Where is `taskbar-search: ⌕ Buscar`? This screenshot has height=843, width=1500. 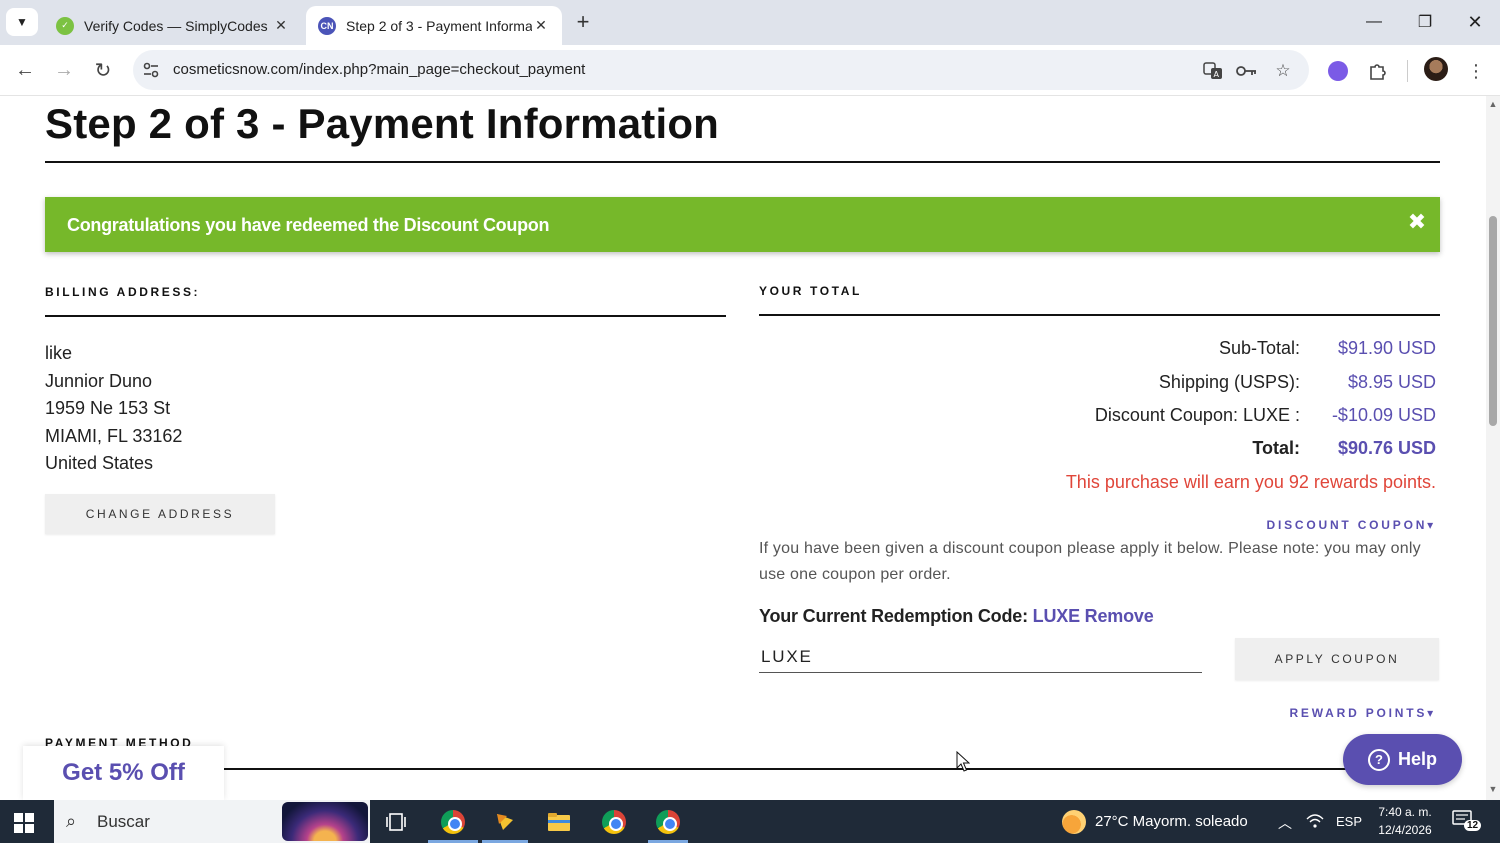
taskbar-search: ⌕ Buscar is located at coordinates (212, 821).